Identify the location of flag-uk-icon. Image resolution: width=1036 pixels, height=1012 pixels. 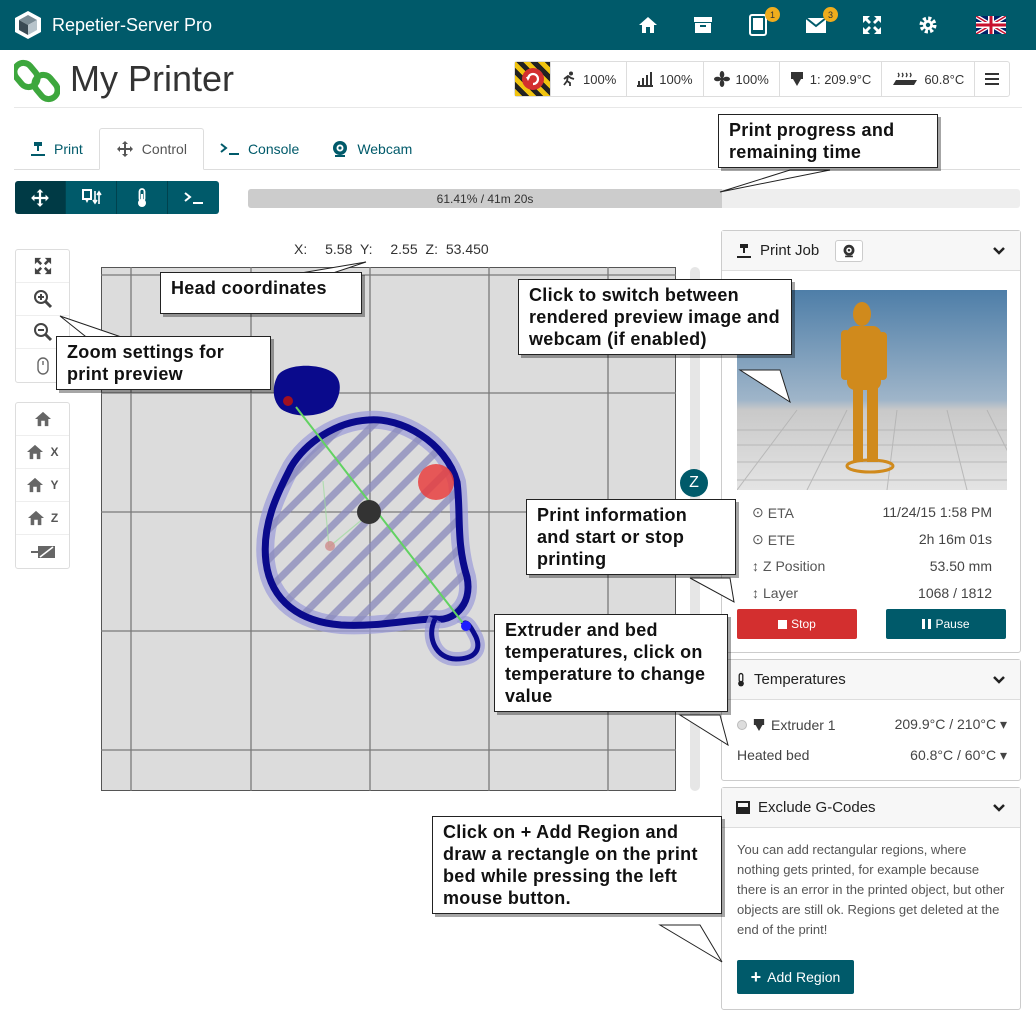
(991, 25).